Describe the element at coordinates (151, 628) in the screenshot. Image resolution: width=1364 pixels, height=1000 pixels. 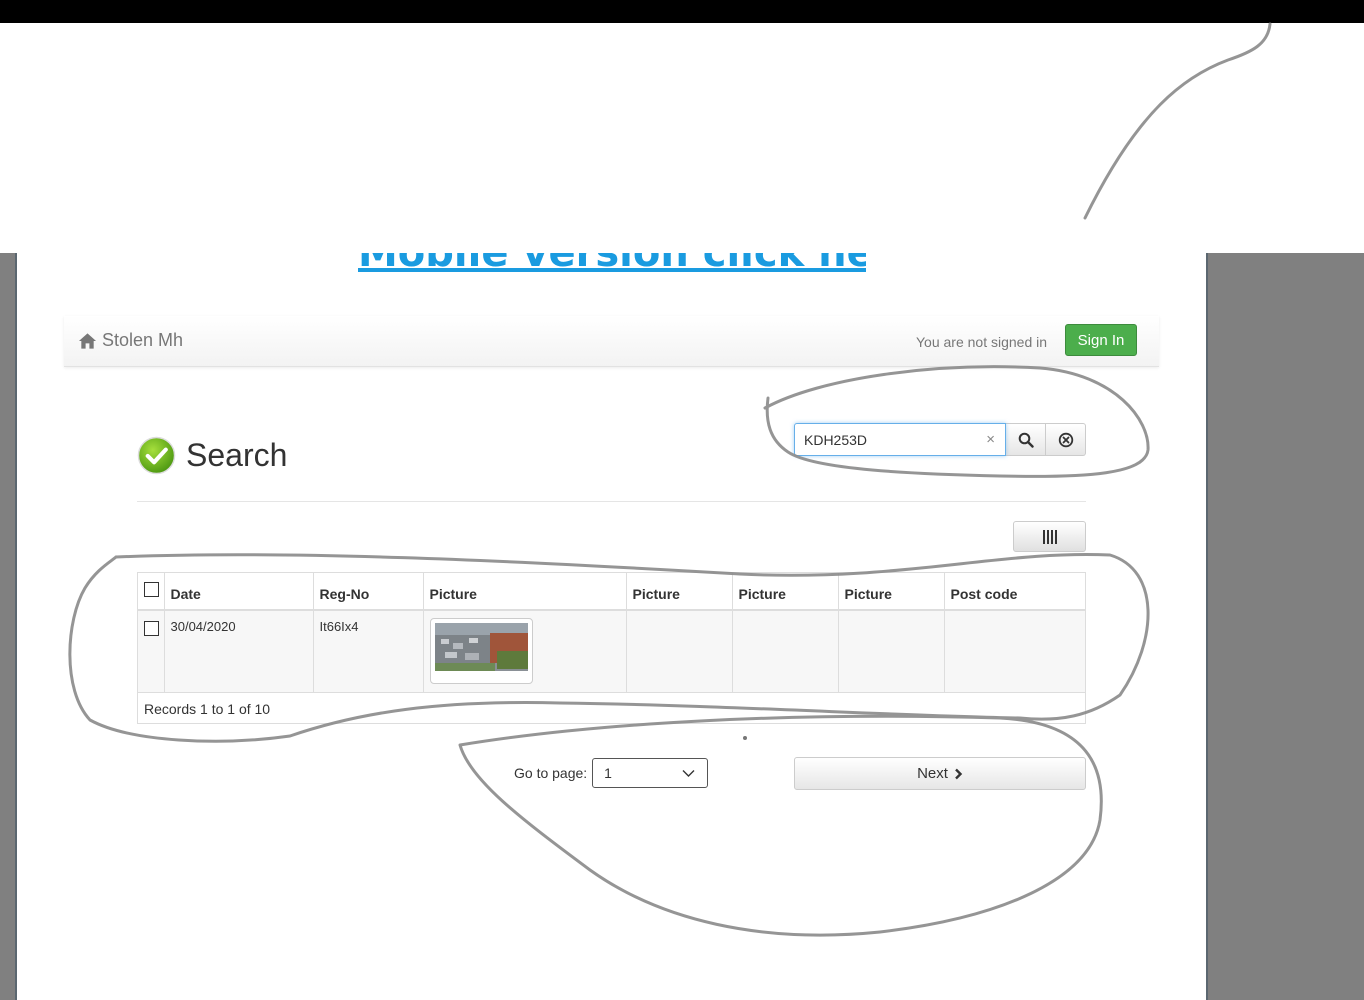
I see `row-checkbox` at that location.